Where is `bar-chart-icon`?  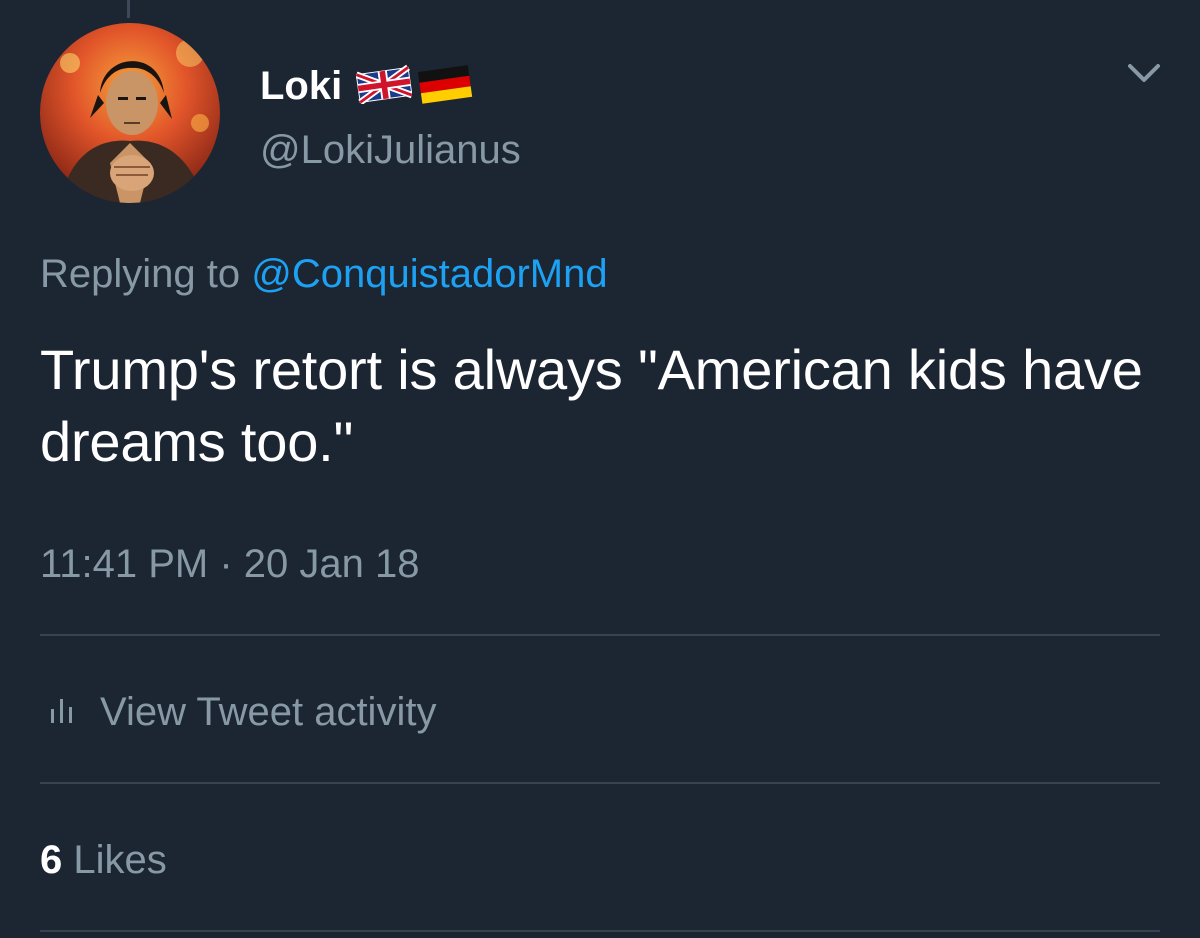 bar-chart-icon is located at coordinates (63, 712).